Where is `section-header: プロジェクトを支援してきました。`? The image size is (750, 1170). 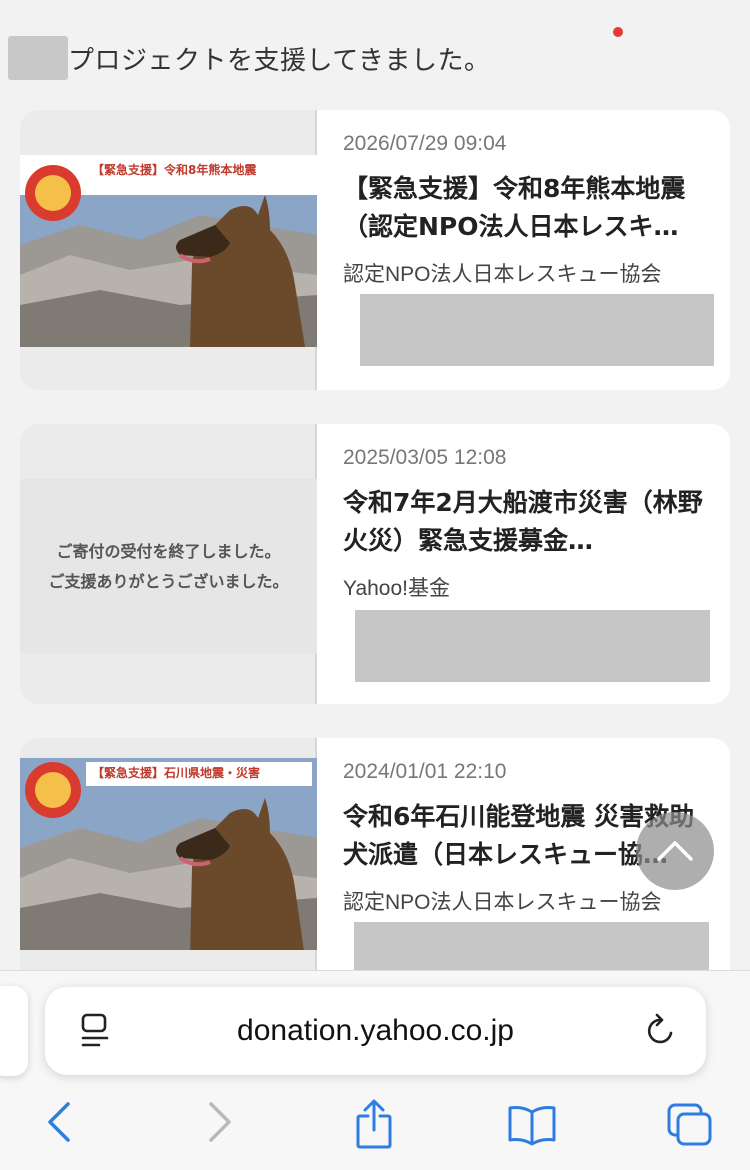 section-header: プロジェクトを支援してきました。 is located at coordinates (249, 58).